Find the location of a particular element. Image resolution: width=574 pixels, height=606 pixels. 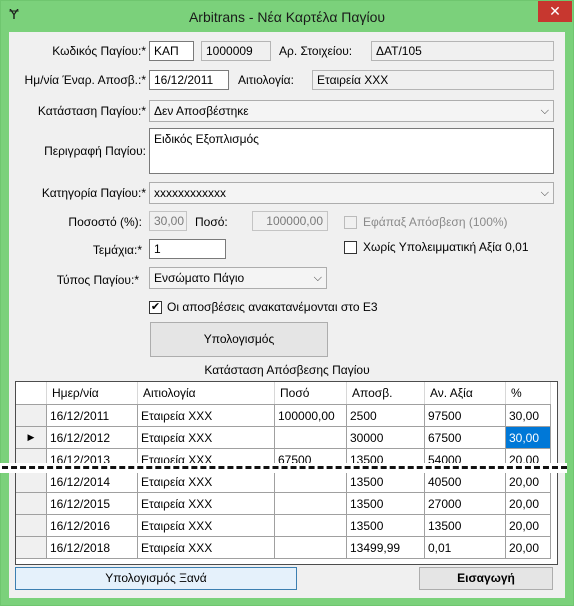

onetime-label: Εφάπαξ Απόσβεση (100%) is located at coordinates (435, 222).